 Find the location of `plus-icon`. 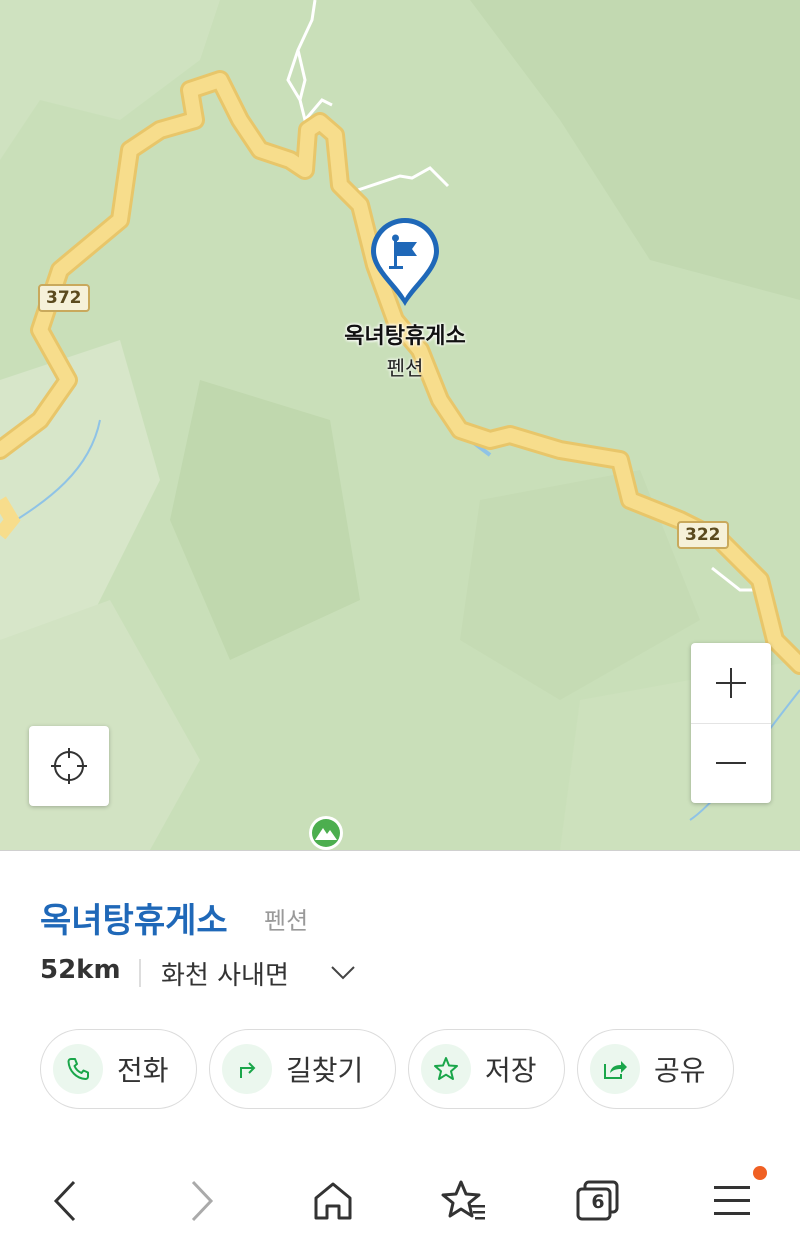

plus-icon is located at coordinates (731, 683).